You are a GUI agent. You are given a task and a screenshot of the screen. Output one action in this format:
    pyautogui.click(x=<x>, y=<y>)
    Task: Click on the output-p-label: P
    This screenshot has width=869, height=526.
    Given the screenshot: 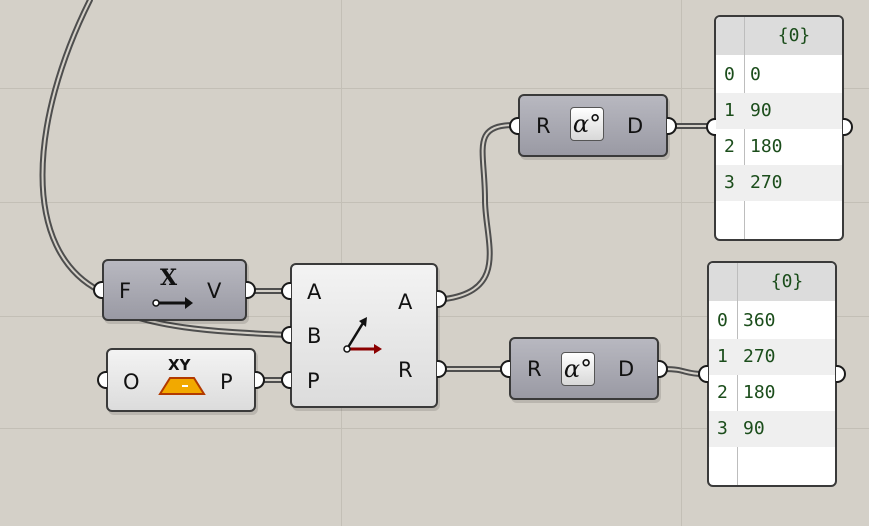 What is the action you would take?
    pyautogui.click(x=226, y=382)
    